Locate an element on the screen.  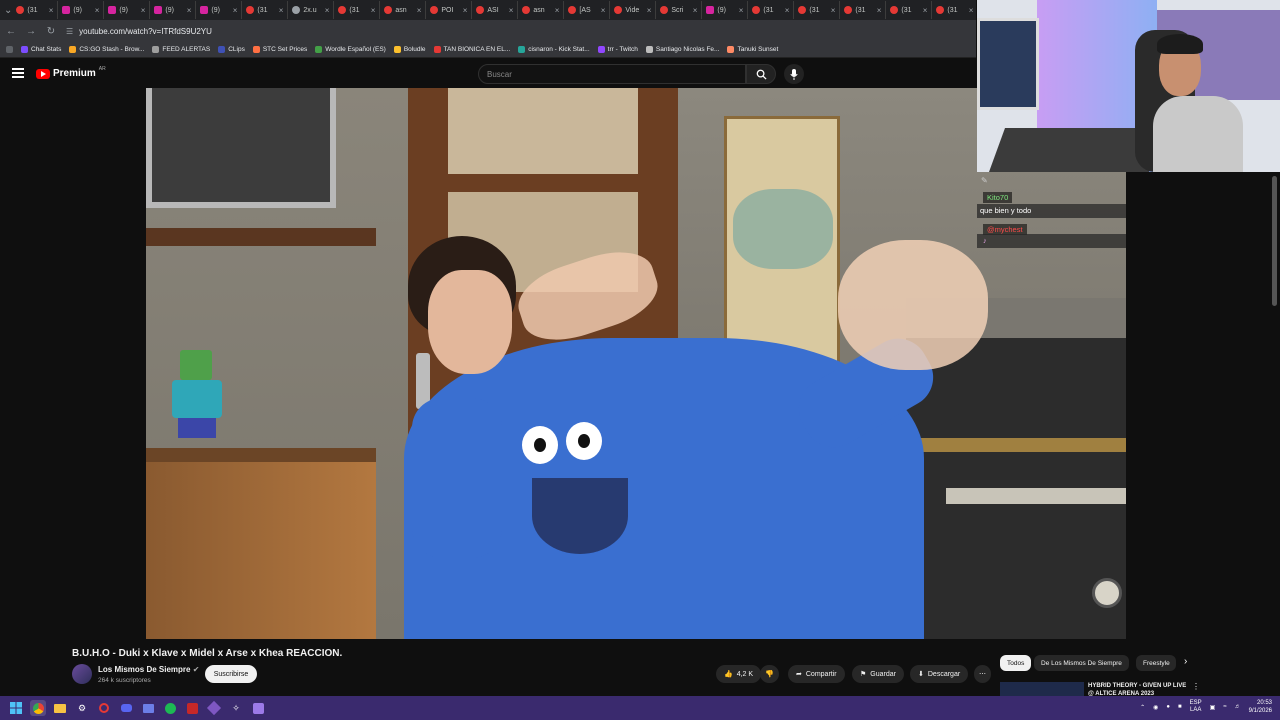
chevron-up-icon: ⌃ is located at coordinates (1142, 707).